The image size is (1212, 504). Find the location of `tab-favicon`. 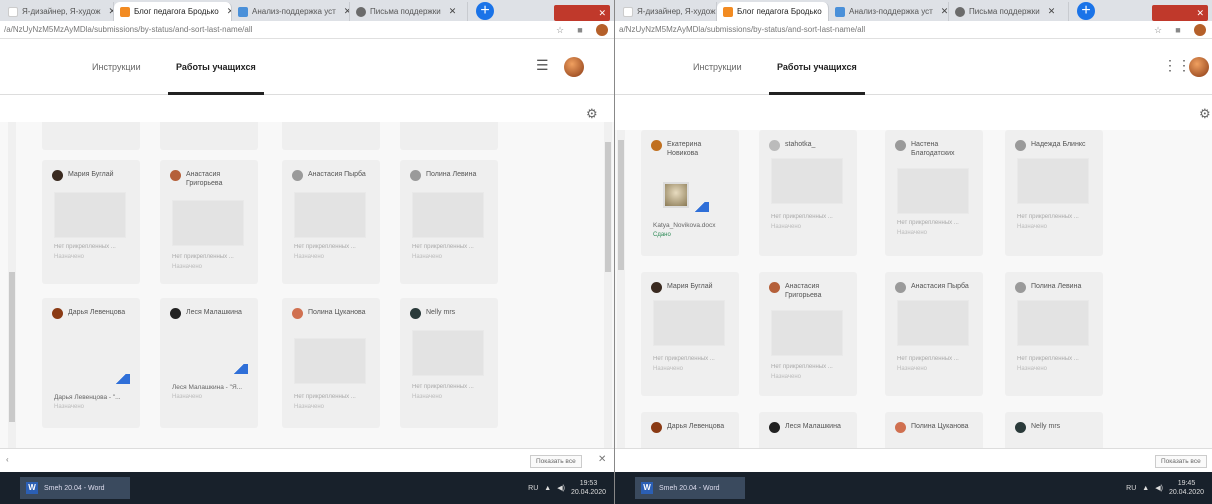

tab-favicon is located at coordinates (960, 11).